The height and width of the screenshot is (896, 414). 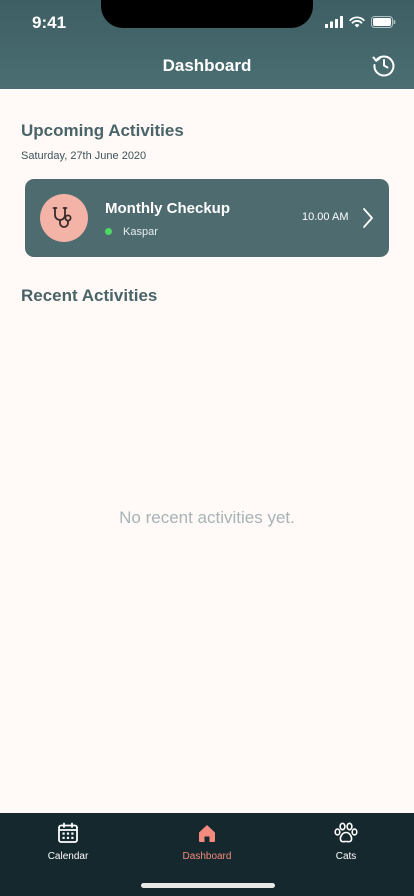 What do you see at coordinates (207, 65) in the screenshot?
I see `page-title: Dashboard` at bounding box center [207, 65].